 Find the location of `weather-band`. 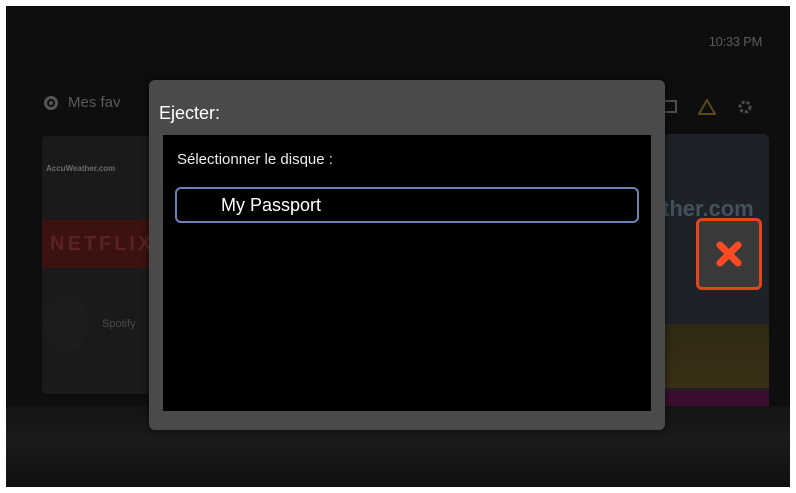

weather-band is located at coordinates (715, 356).